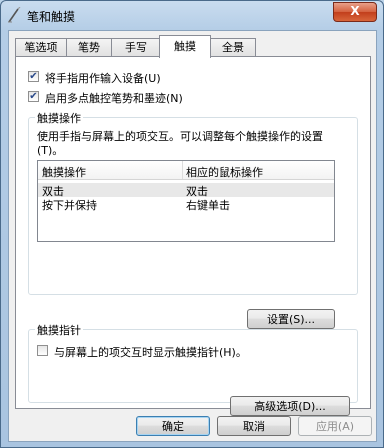 Image resolution: width=384 pixels, height=448 pixels. I want to click on touch-actions-list: 触摸操作 相应的鼠标操作 双击 双击 按下并保持 右键单击, so click(186, 201).